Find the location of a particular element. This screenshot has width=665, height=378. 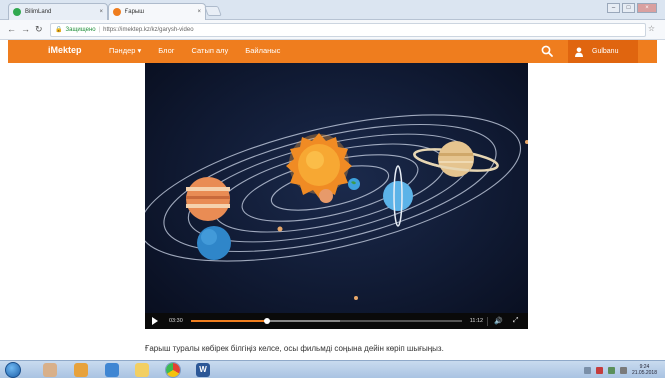

neptune-planet is located at coordinates (214, 243).